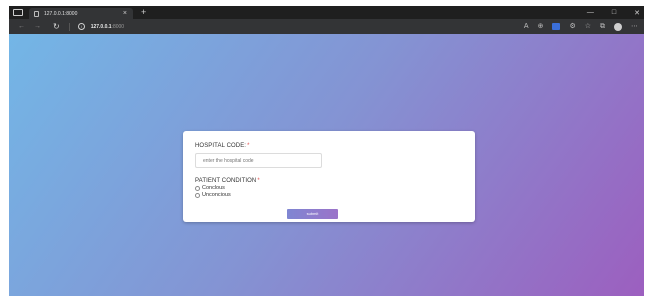 This screenshot has height=299, width=651. What do you see at coordinates (634, 26) in the screenshot?
I see `more-icon: ⋯` at bounding box center [634, 26].